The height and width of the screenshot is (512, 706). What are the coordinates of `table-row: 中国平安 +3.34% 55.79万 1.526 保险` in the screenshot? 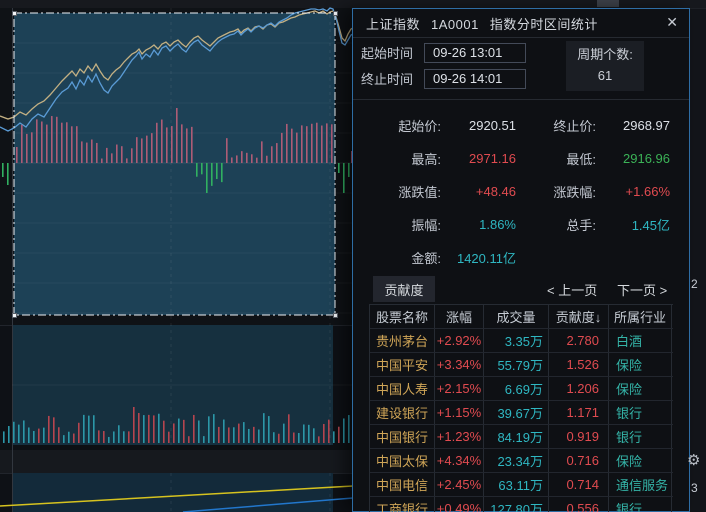 It's located at (521, 365).